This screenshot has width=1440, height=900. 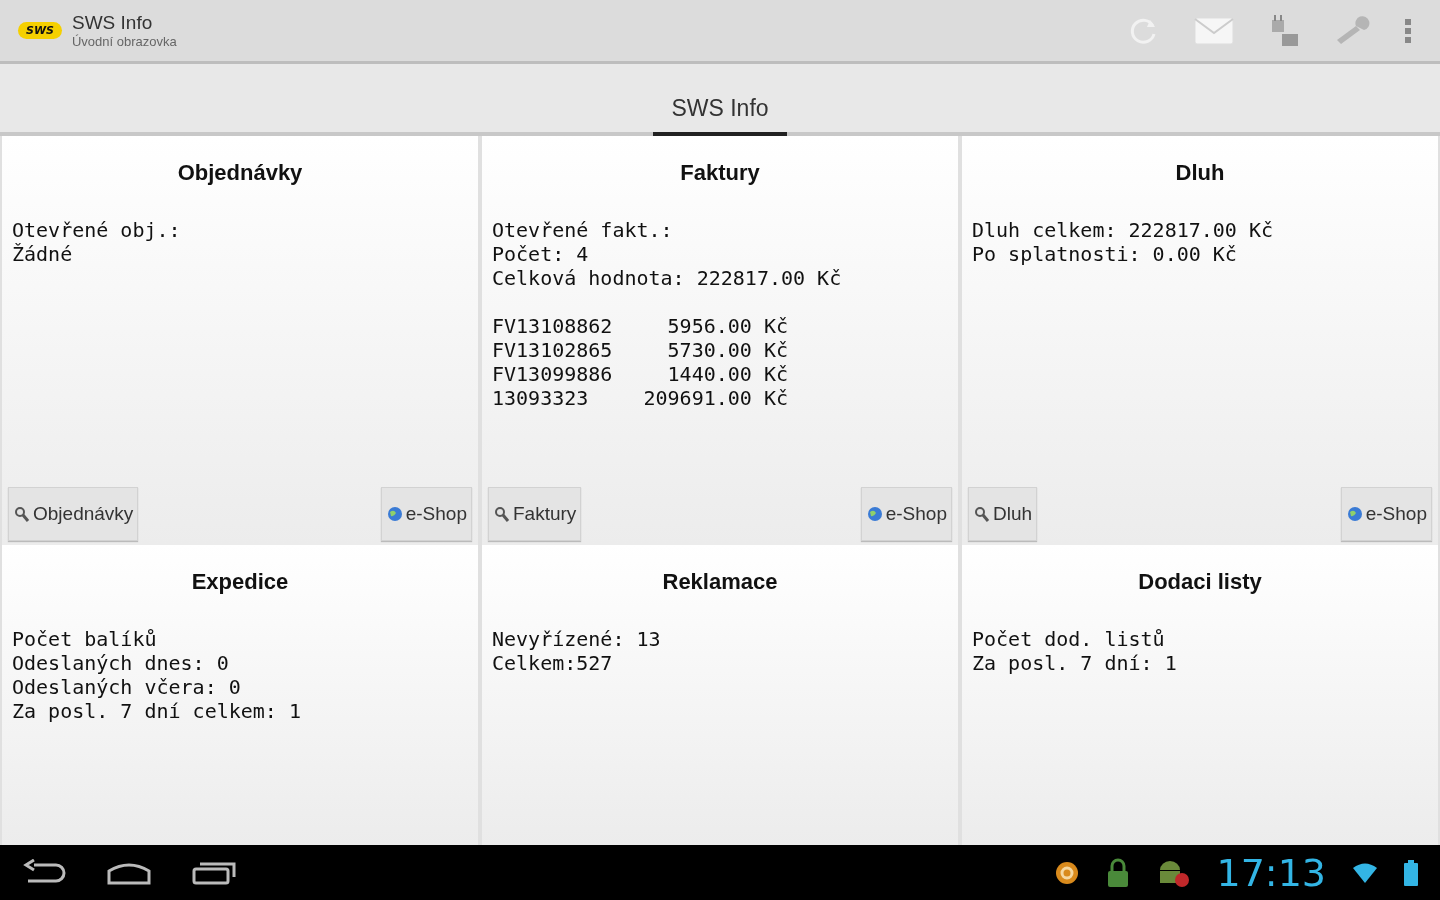 What do you see at coordinates (1003, 514) in the screenshot?
I see `card-button: Dluh` at bounding box center [1003, 514].